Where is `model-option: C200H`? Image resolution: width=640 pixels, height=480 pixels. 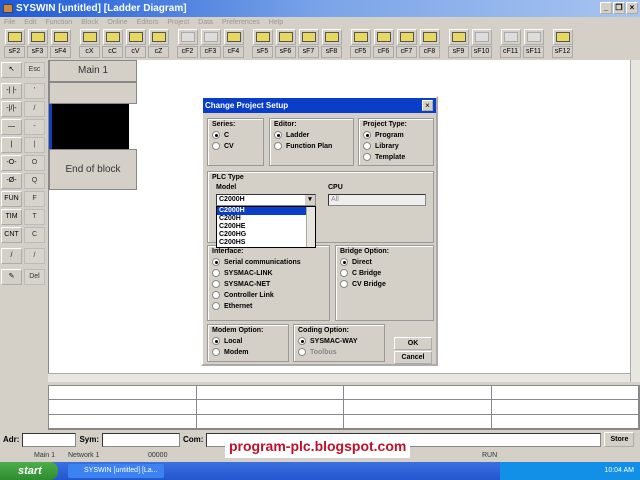
model-option: C200H is located at coordinates (266, 219).